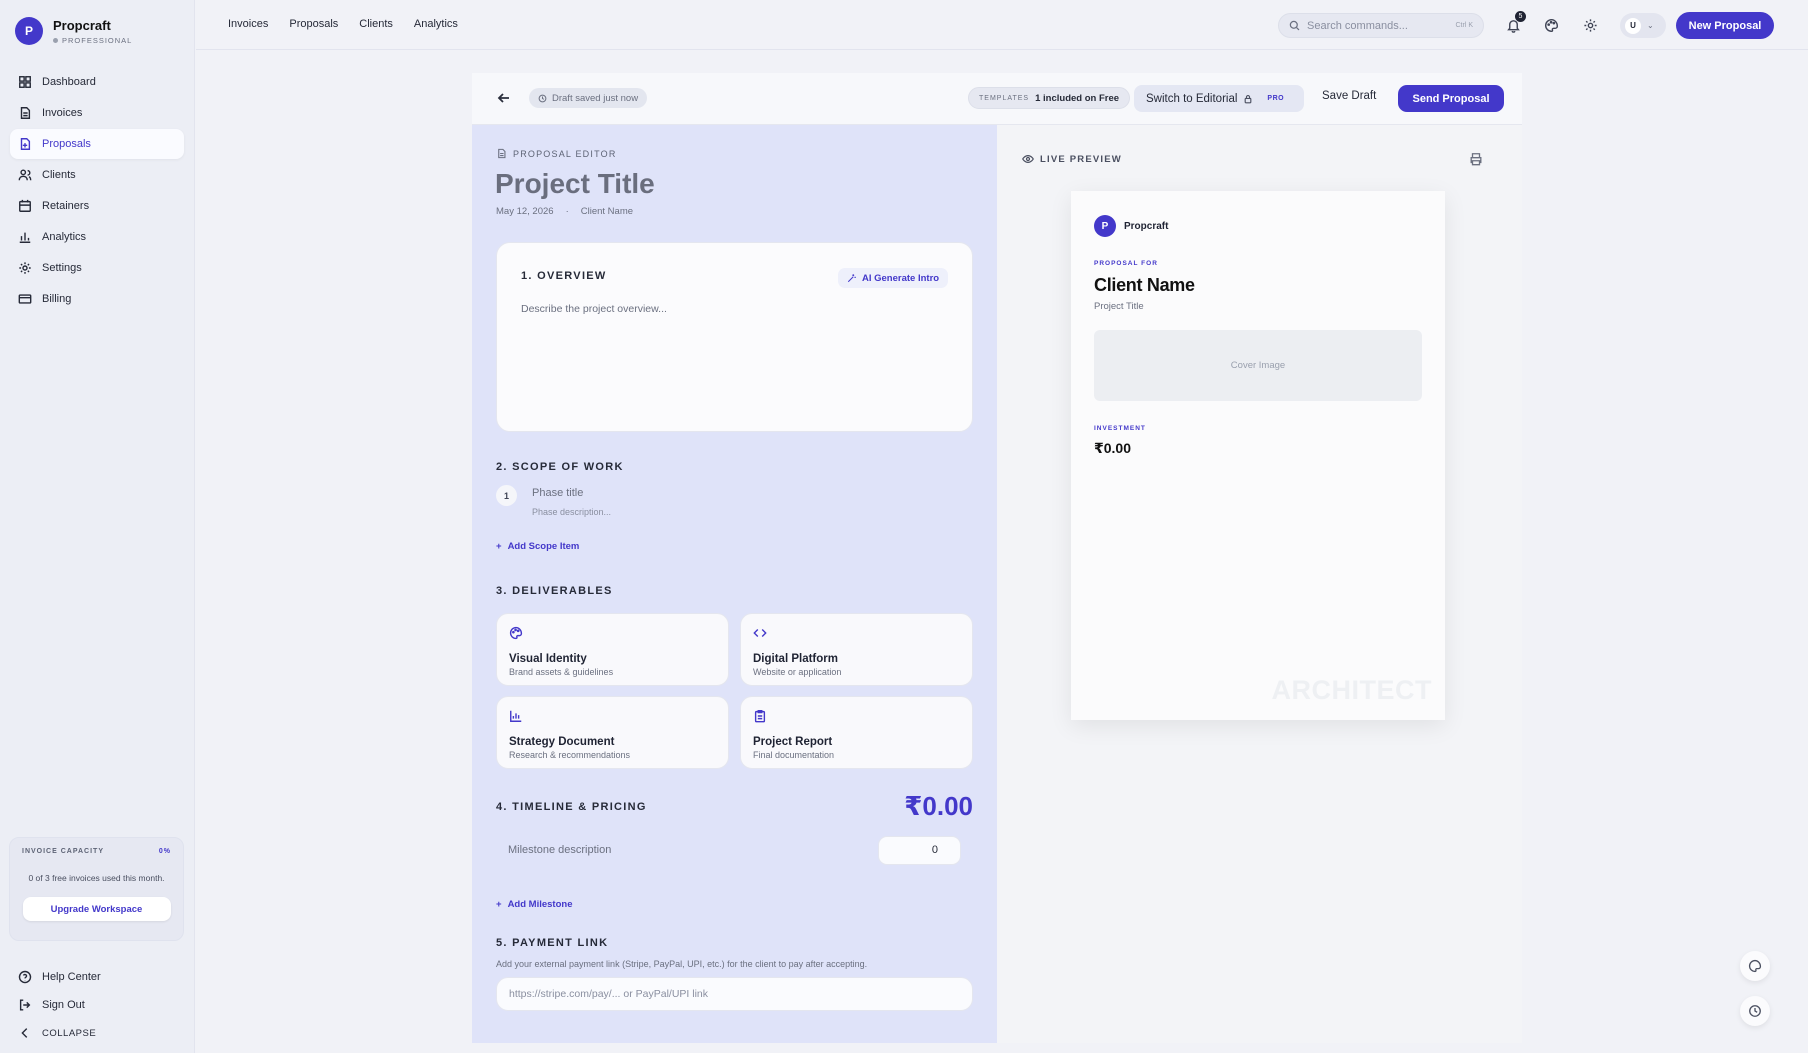  What do you see at coordinates (55, 40) in the screenshot?
I see `plan-dot-icon` at bounding box center [55, 40].